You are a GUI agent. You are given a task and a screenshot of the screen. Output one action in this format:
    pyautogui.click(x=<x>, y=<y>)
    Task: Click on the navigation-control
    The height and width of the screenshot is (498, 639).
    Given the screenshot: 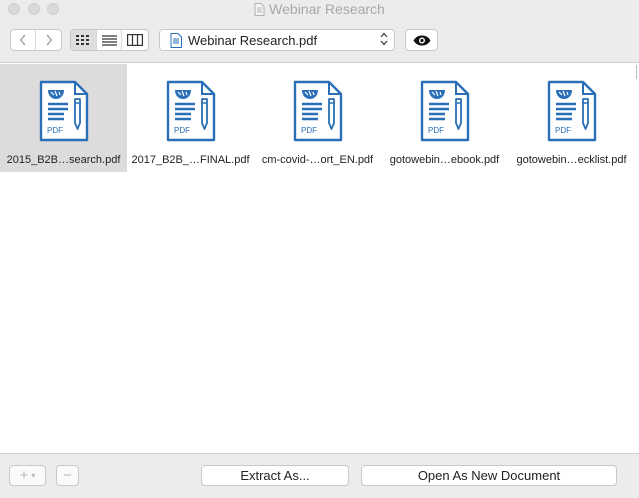 What is the action you would take?
    pyautogui.click(x=36, y=40)
    